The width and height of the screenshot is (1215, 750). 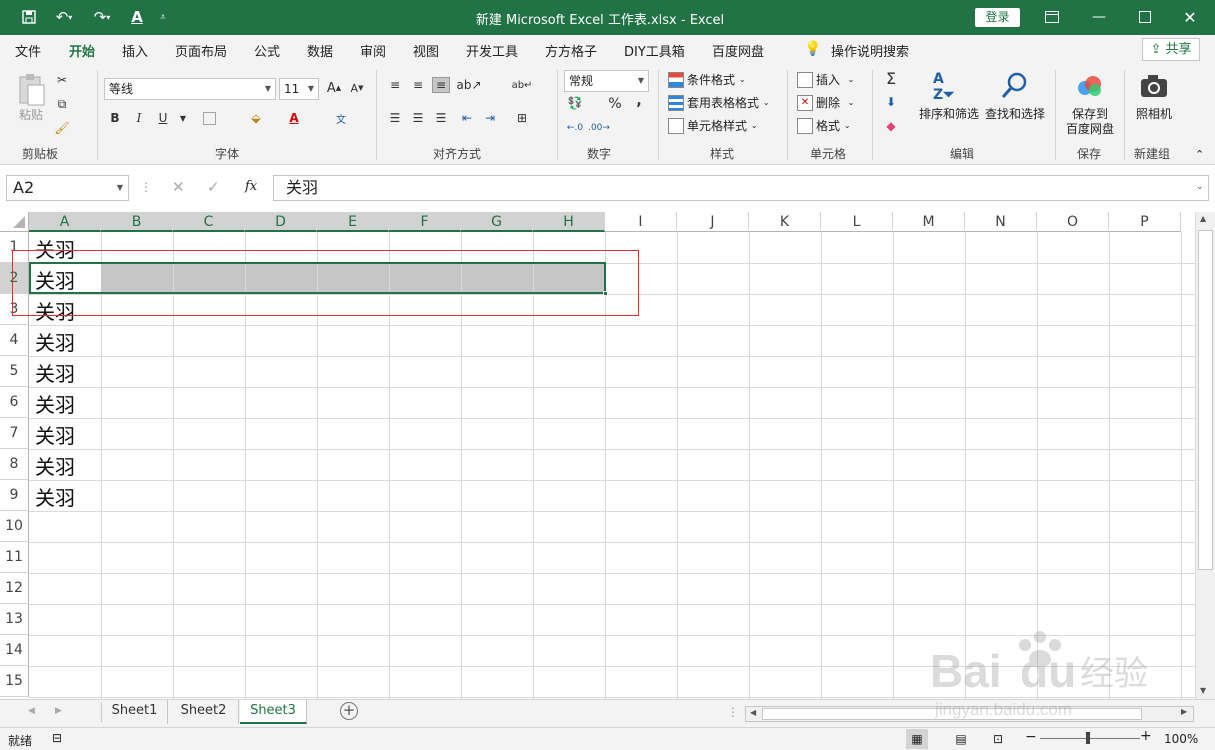 What do you see at coordinates (467, 118) in the screenshot?
I see `decrease-indent-icon: ⇤` at bounding box center [467, 118].